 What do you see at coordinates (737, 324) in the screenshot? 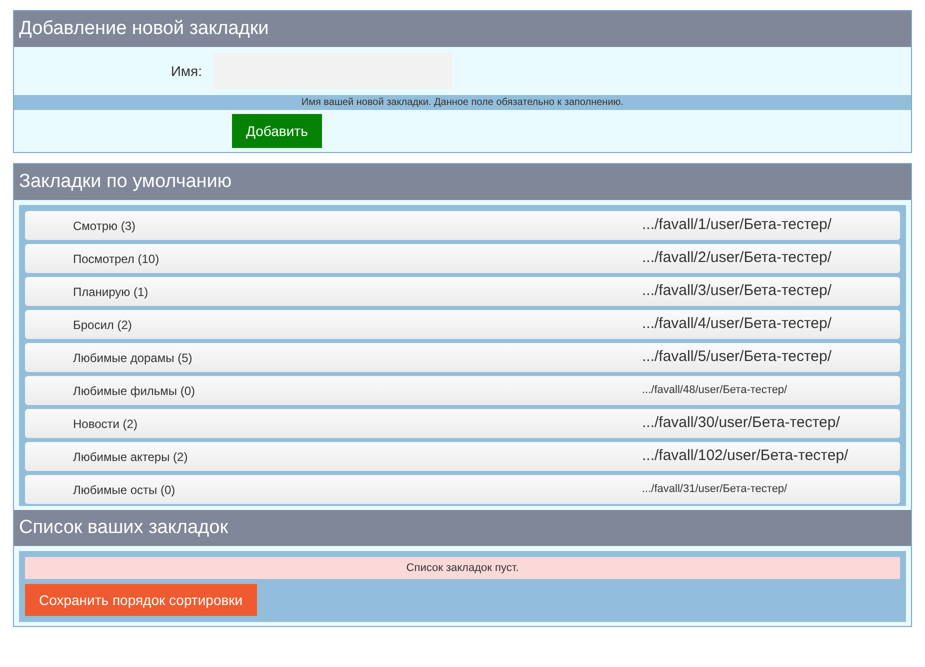
I see `bookmark-link: .../favall/4/user/Бета-тестер/` at bounding box center [737, 324].